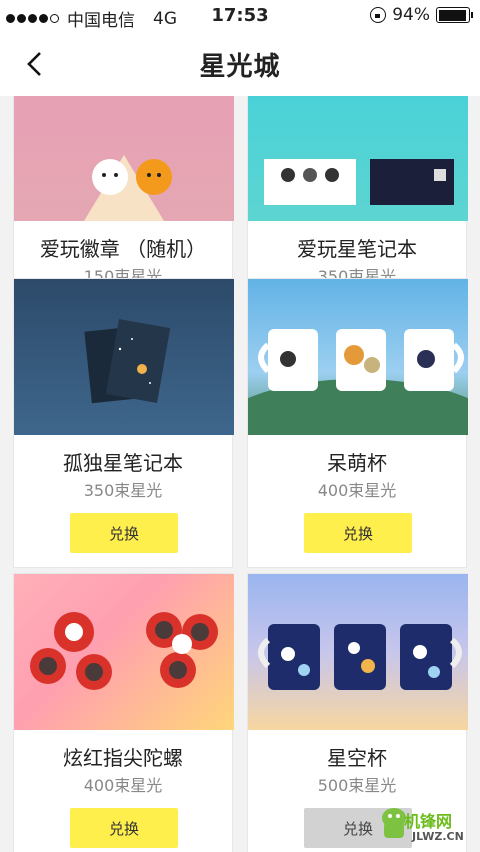 The height and width of the screenshot is (852, 480). I want to click on status-right: 94%, so click(421, 15).